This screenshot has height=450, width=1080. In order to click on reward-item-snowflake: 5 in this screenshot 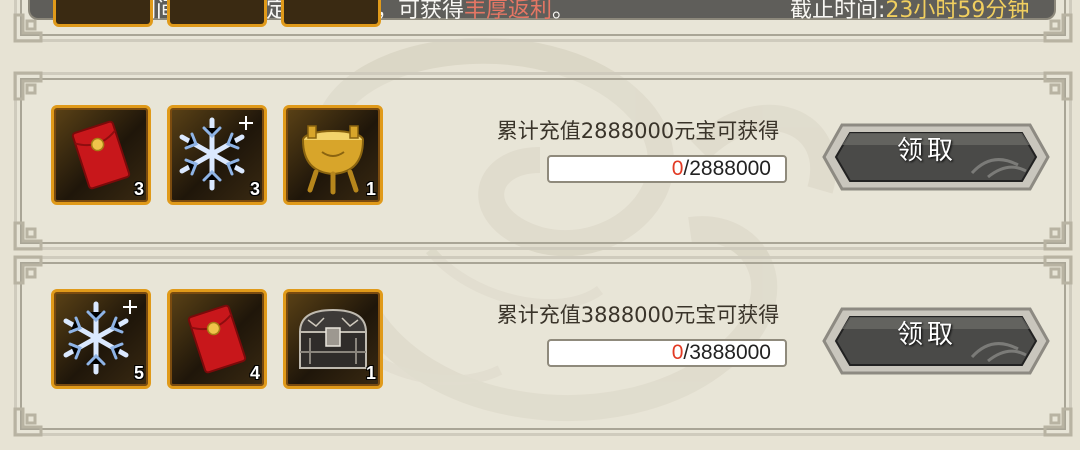, I will do `click(101, 339)`.